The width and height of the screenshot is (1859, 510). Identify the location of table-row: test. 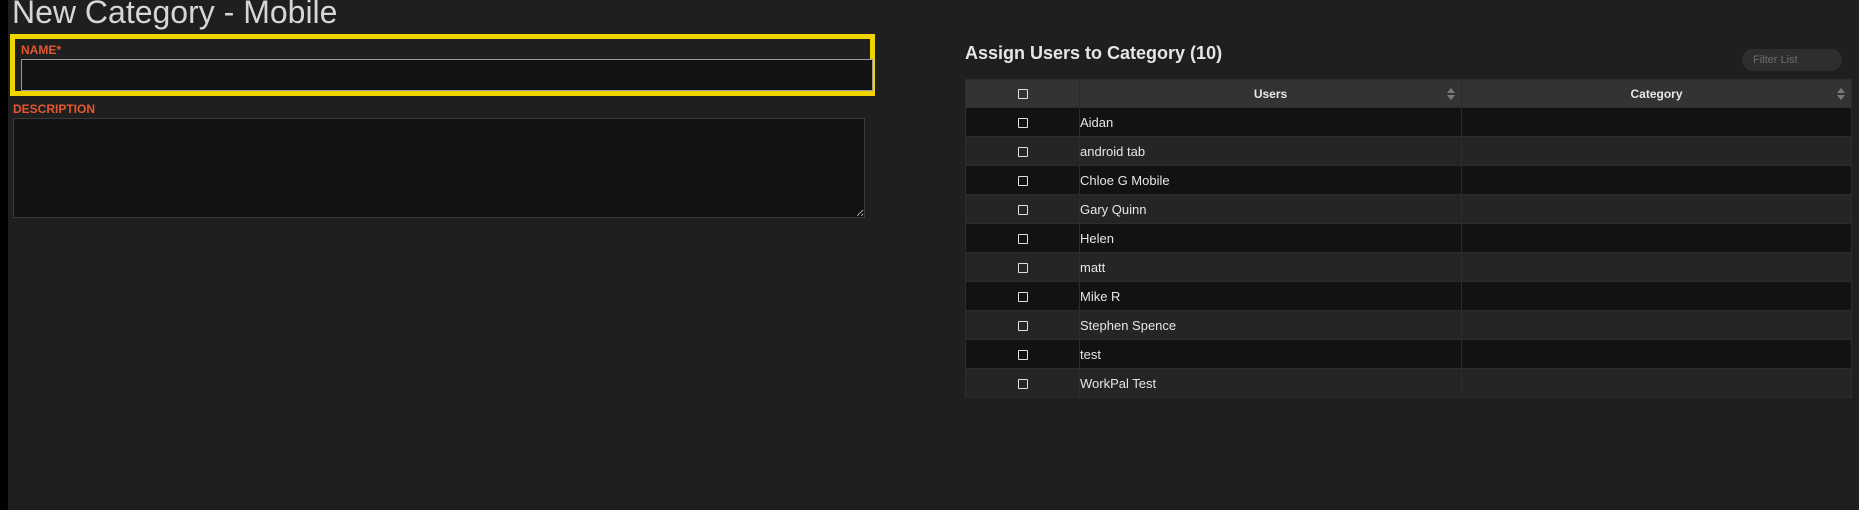
(1408, 354).